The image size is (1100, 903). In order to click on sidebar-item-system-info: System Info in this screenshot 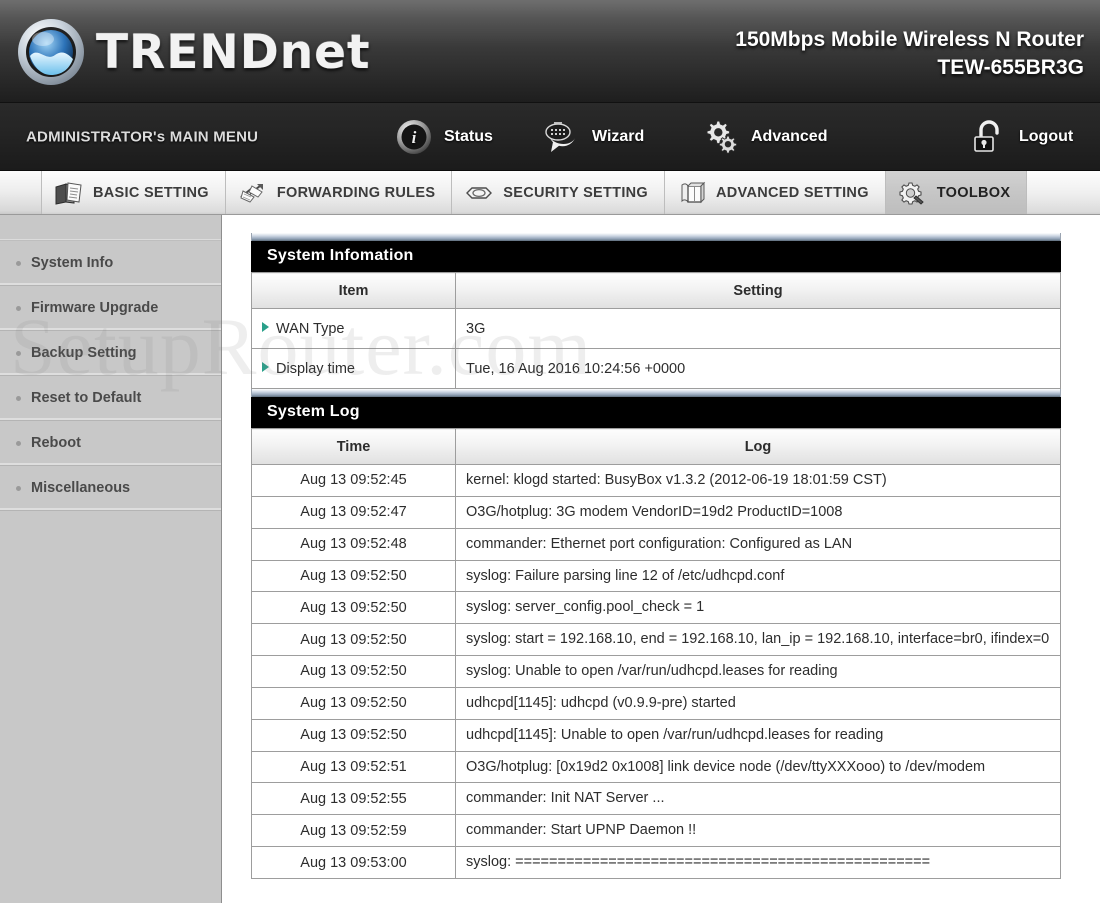, I will do `click(110, 263)`.